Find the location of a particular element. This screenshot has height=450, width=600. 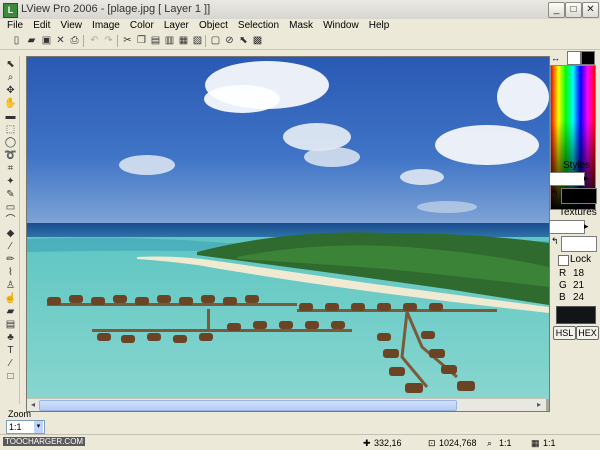

airbrush-tool-icon: ⌇ is located at coordinates (10, 273).